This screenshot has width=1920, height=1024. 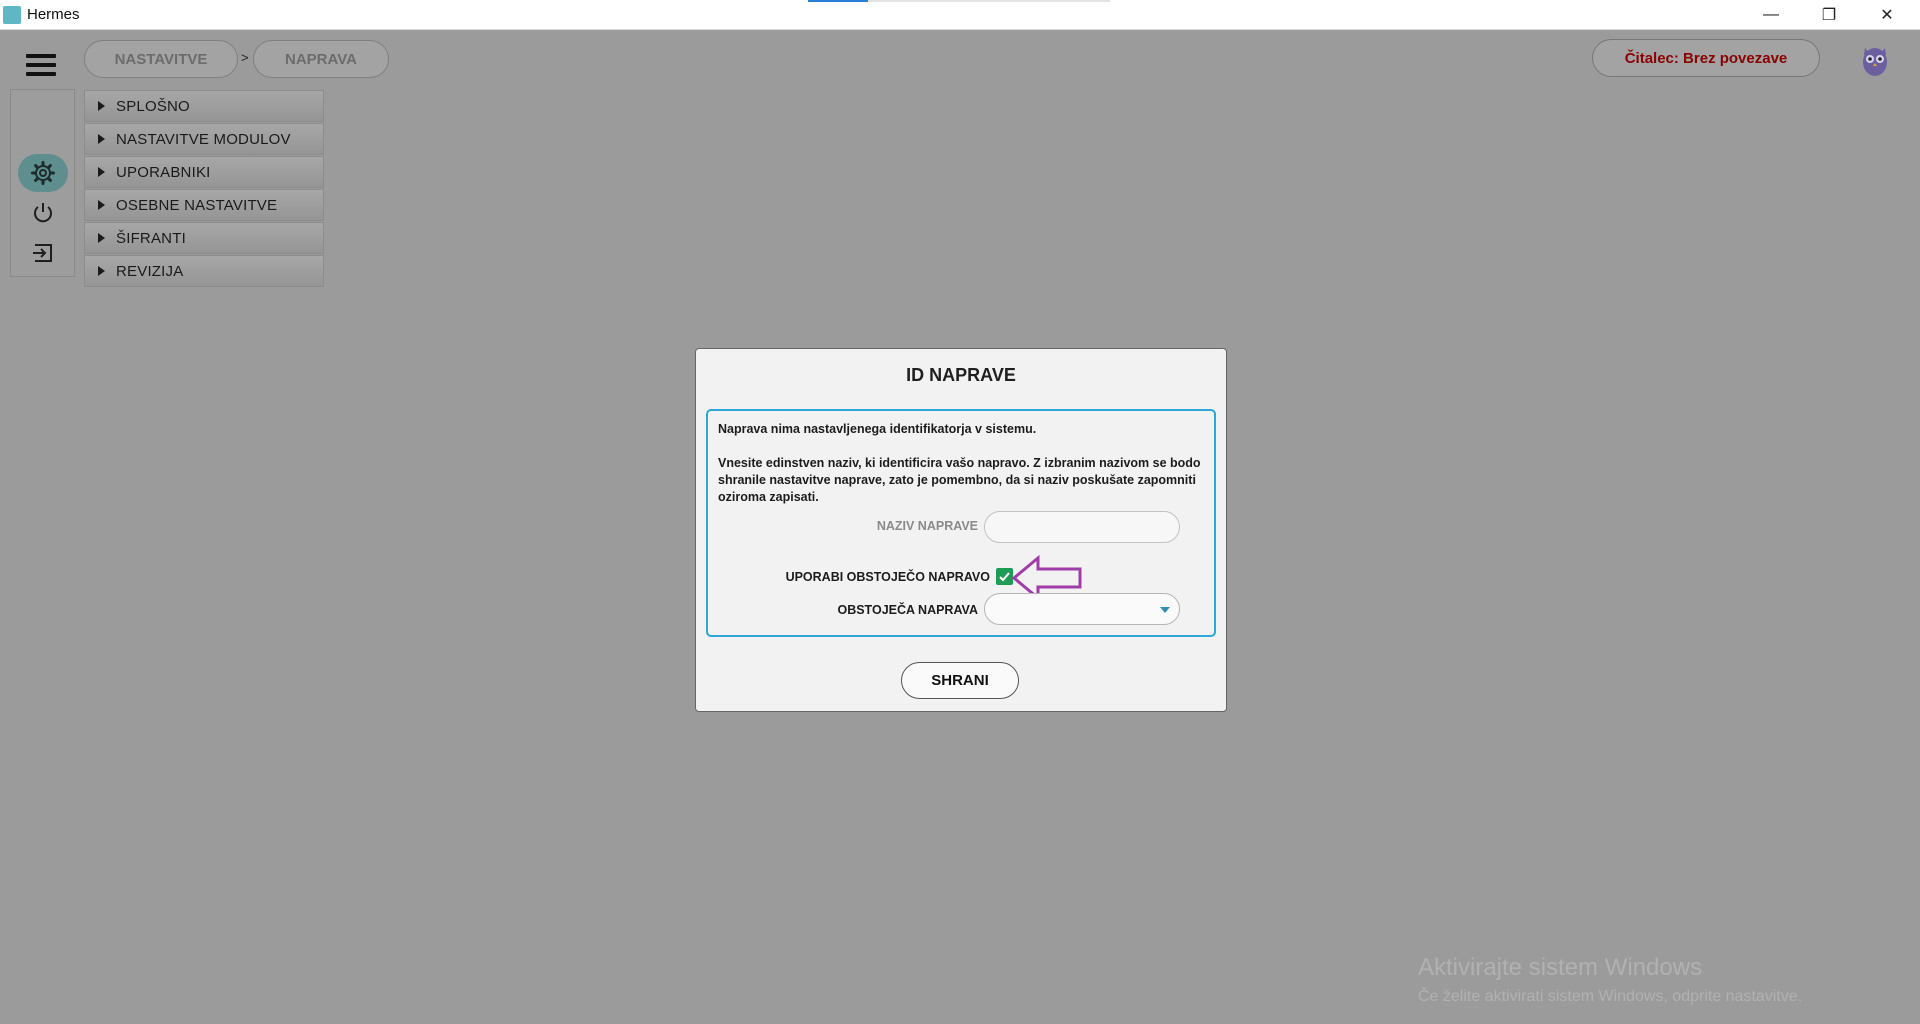 I want to click on power-icon, so click(x=43, y=213).